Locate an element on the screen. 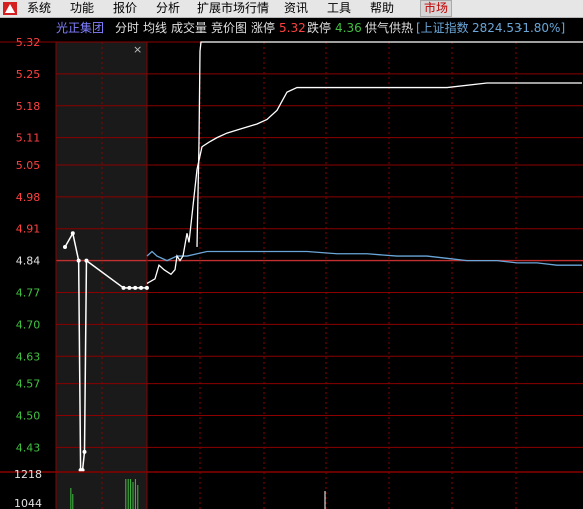  supply-demand-label: 供气供热 is located at coordinates (389, 27).